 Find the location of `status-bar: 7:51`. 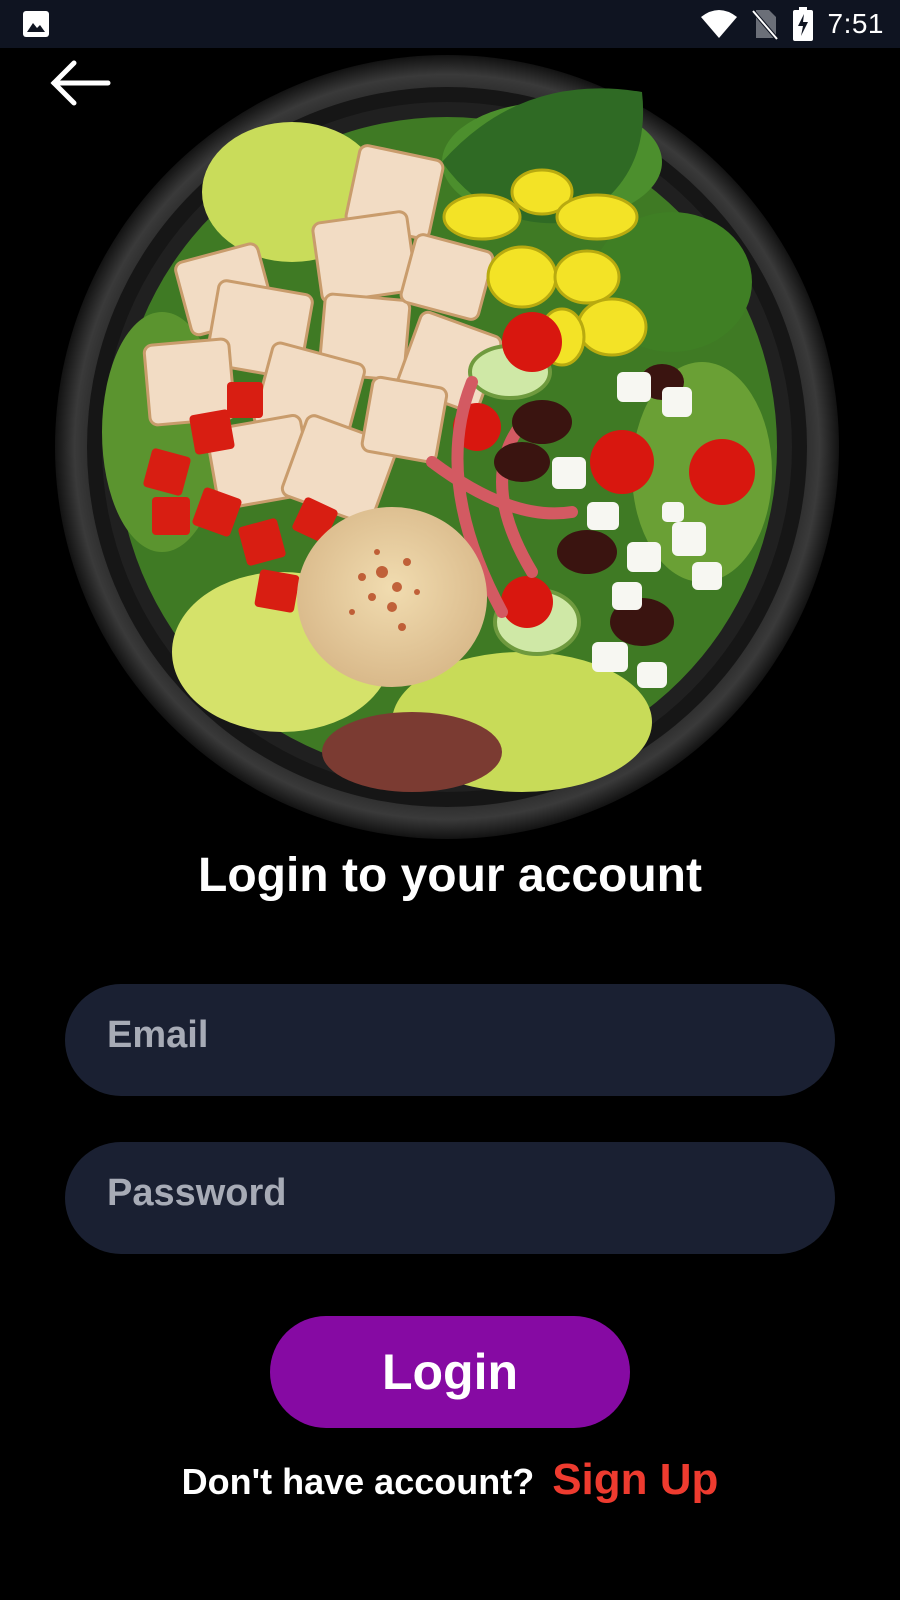

status-bar: 7:51 is located at coordinates (450, 24).